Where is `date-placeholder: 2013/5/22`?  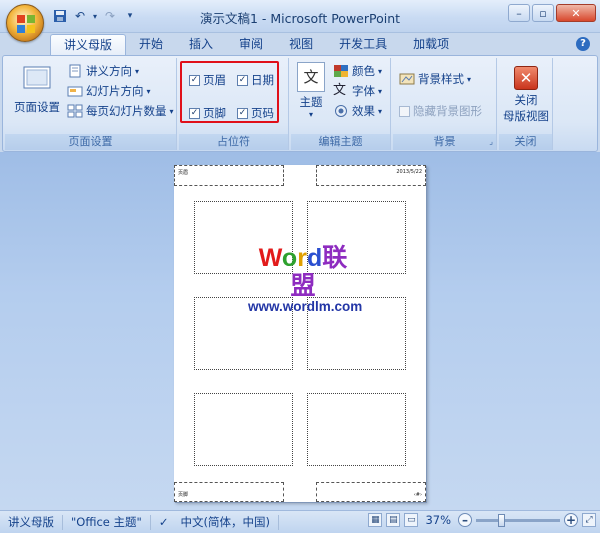
date-placeholder: 2013/5/22 is located at coordinates (371, 175).